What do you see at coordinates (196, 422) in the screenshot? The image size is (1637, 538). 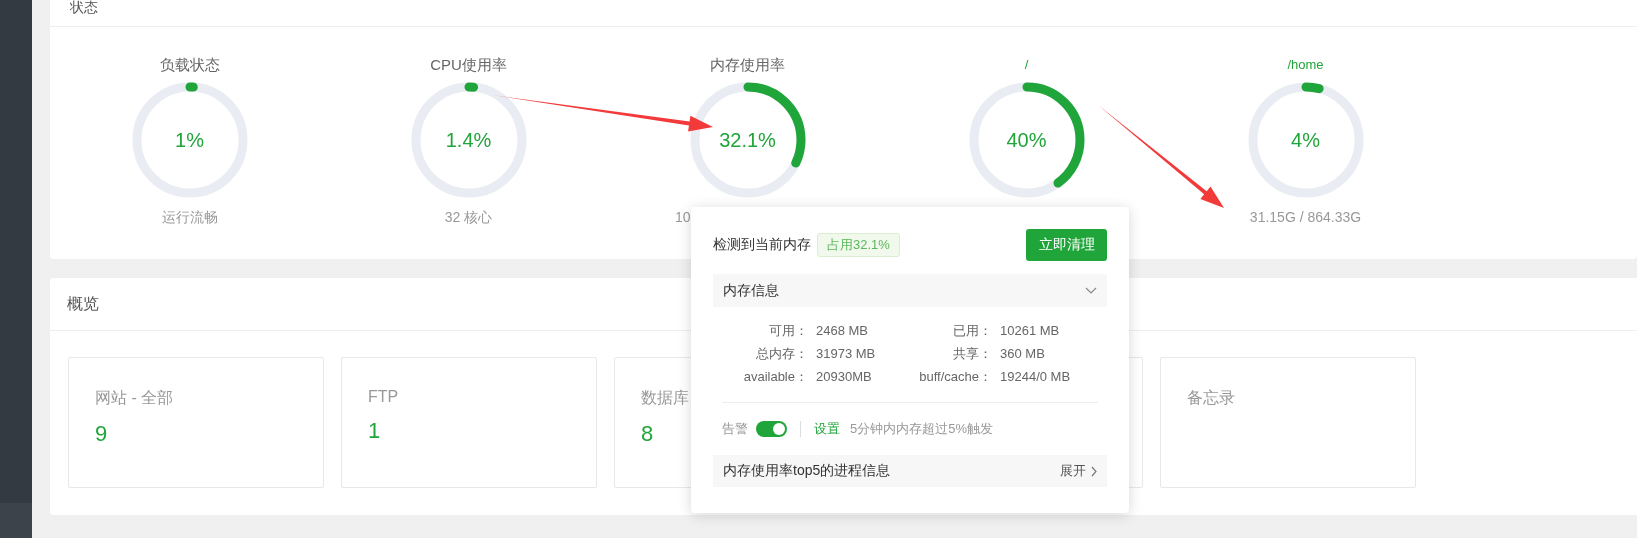 I see `stat-card: 网站 - 全部 9` at bounding box center [196, 422].